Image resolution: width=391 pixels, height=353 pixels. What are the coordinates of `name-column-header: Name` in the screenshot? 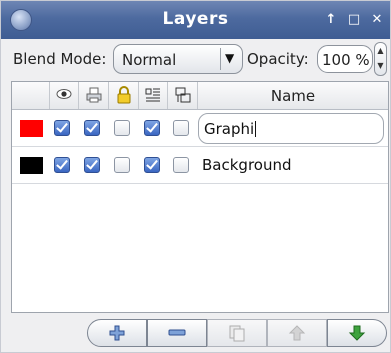 It's located at (293, 96).